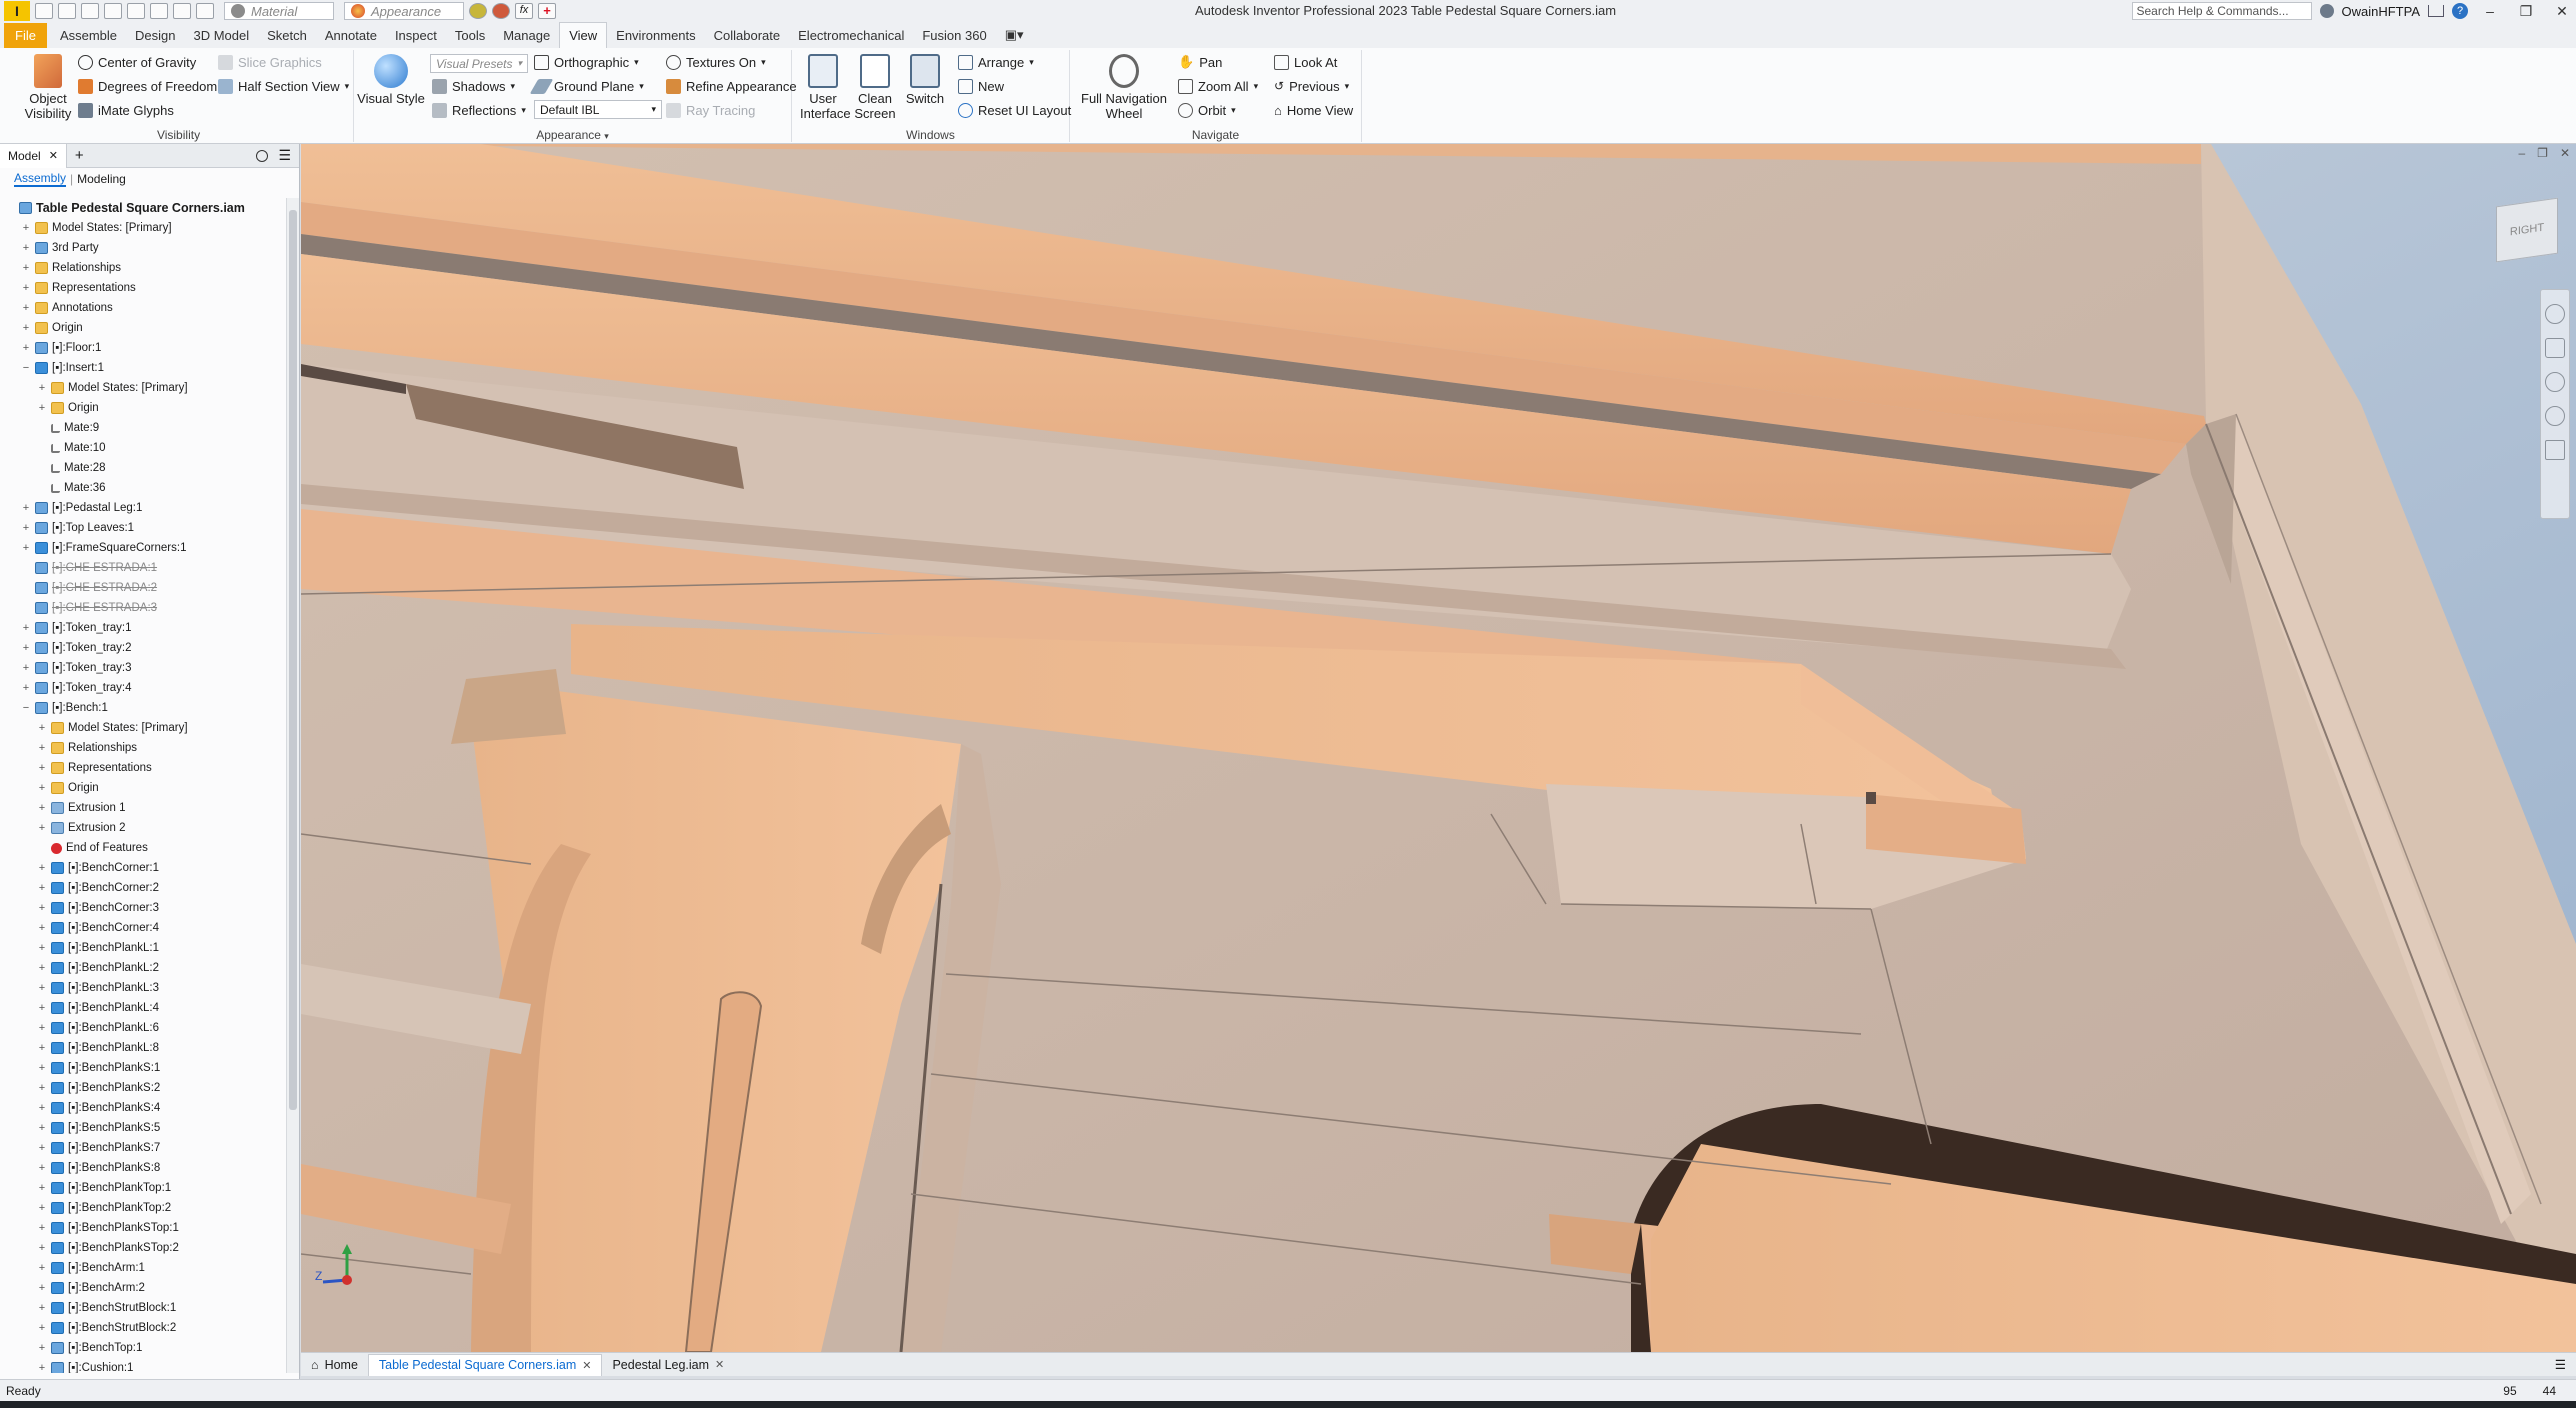  What do you see at coordinates (141, 908) in the screenshot?
I see `tree-node: + [▪]:BenchCorner:3` at bounding box center [141, 908].